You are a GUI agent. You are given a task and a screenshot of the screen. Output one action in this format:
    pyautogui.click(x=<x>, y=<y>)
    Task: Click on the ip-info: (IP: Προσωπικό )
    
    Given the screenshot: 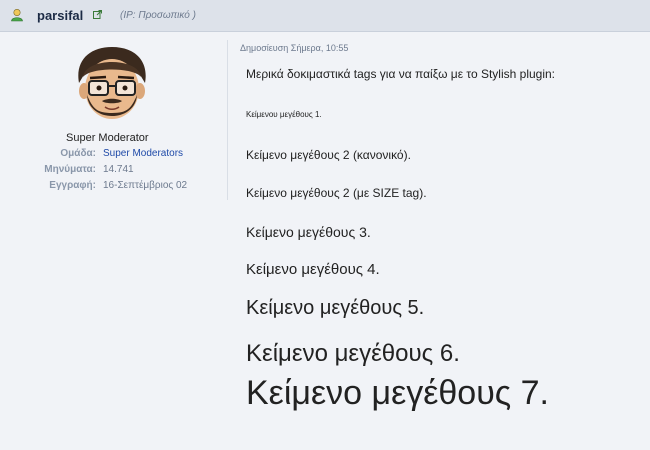 What is the action you would take?
    pyautogui.click(x=158, y=15)
    